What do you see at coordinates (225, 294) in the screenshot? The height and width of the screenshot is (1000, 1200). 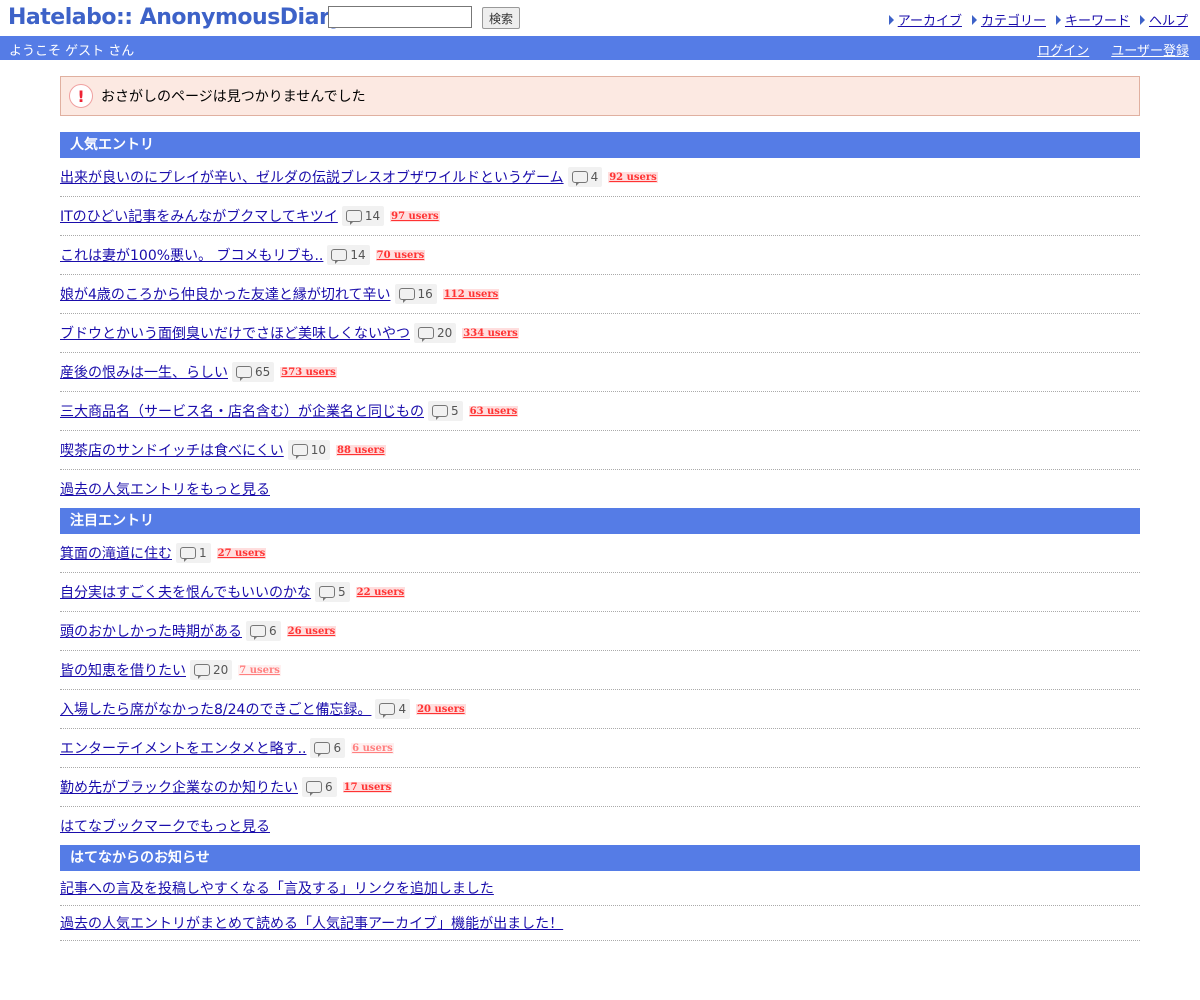 I see `entry-link: 娘が4歳のころから仲良かった友達と縁が切れて辛い` at bounding box center [225, 294].